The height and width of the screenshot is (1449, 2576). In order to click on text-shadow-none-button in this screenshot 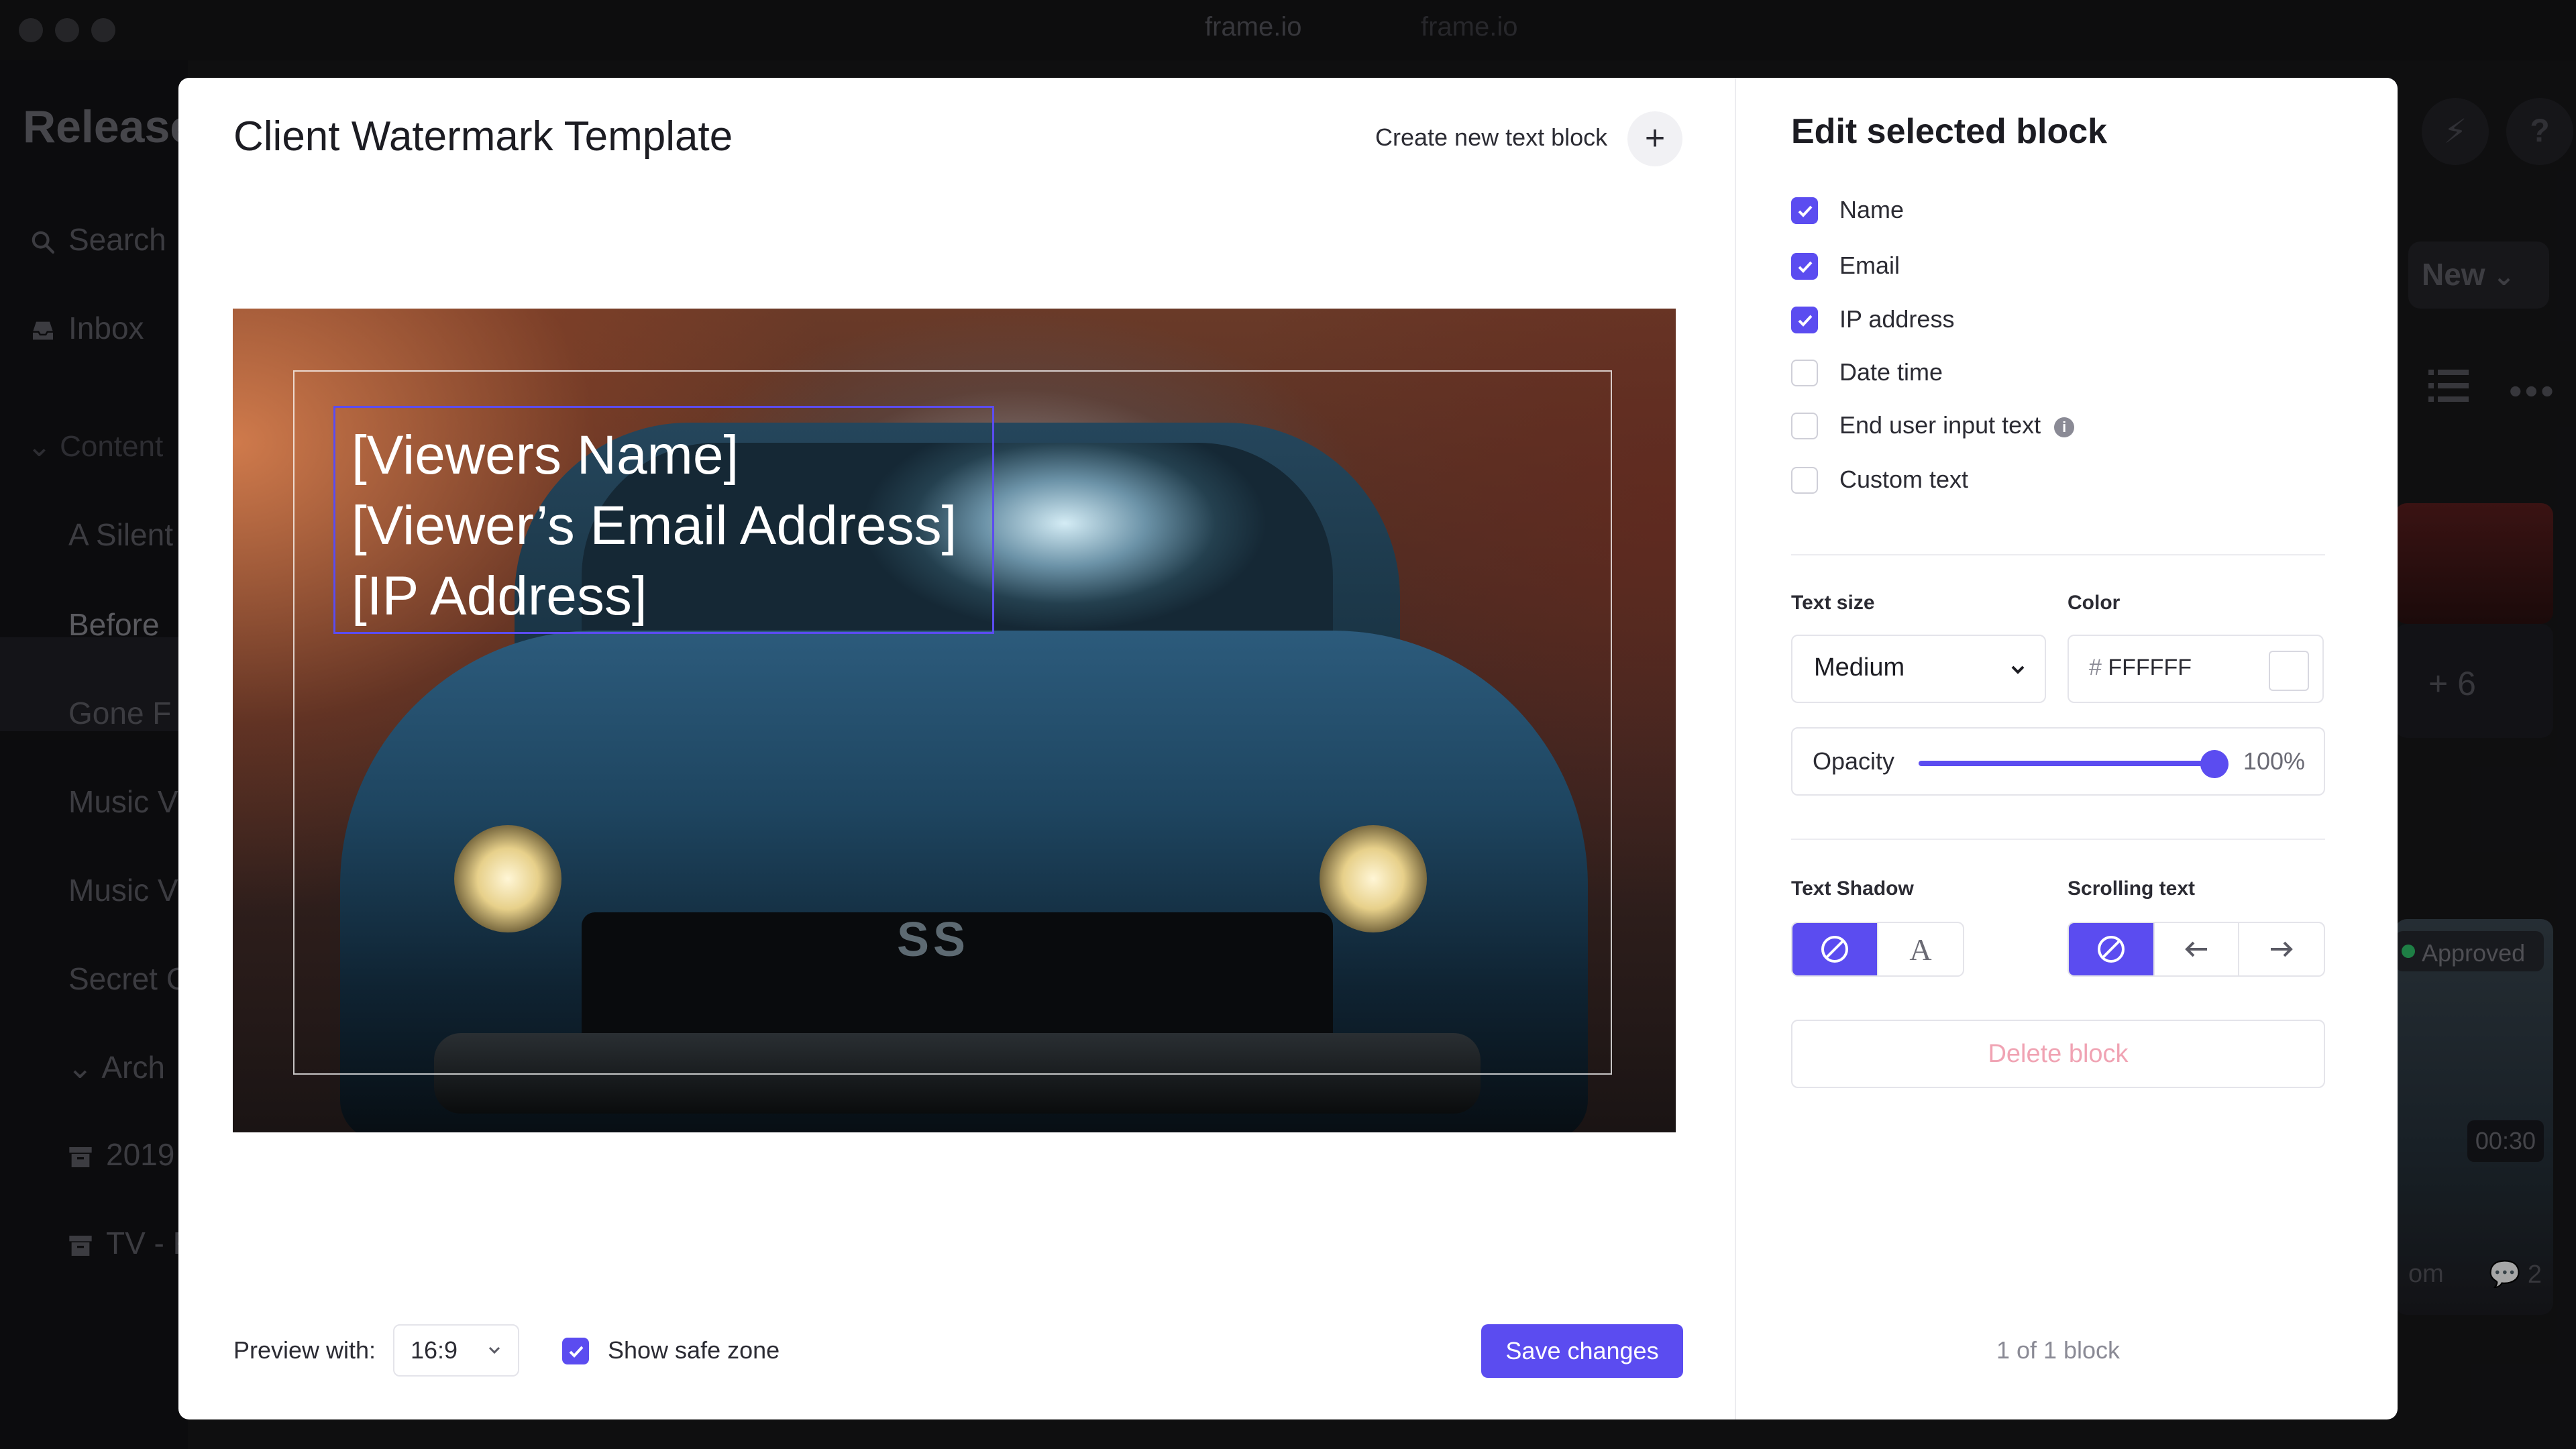, I will do `click(1835, 949)`.